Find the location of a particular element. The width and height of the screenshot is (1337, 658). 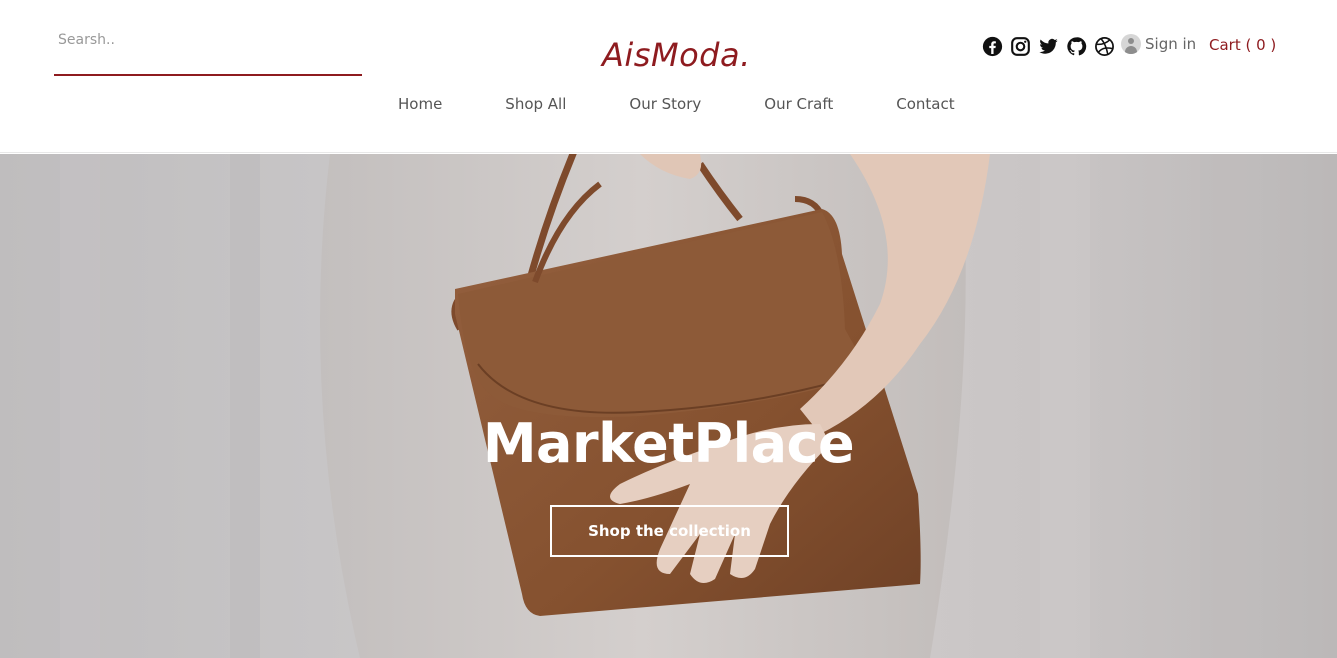

cart-link: Cart ( 0 ) is located at coordinates (1242, 45).